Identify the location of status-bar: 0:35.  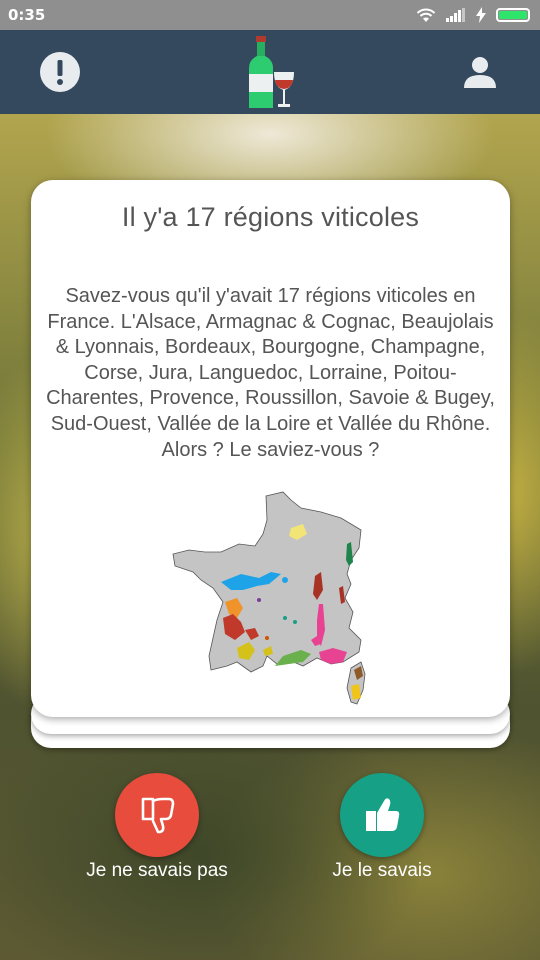
(270, 15).